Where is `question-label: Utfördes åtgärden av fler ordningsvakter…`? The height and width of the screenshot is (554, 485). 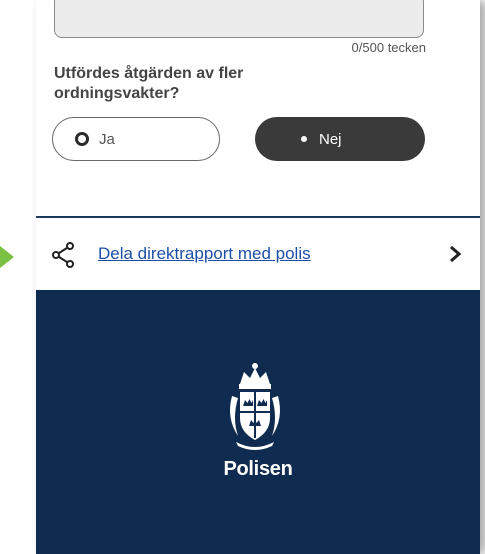
question-label: Utfördes åtgärden av fler ordningsvakter… is located at coordinates (149, 83).